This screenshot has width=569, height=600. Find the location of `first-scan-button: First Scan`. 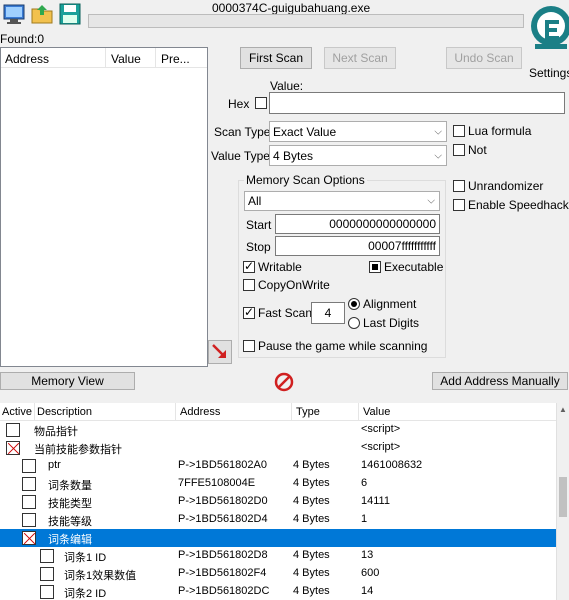

first-scan-button: First Scan is located at coordinates (276, 58).